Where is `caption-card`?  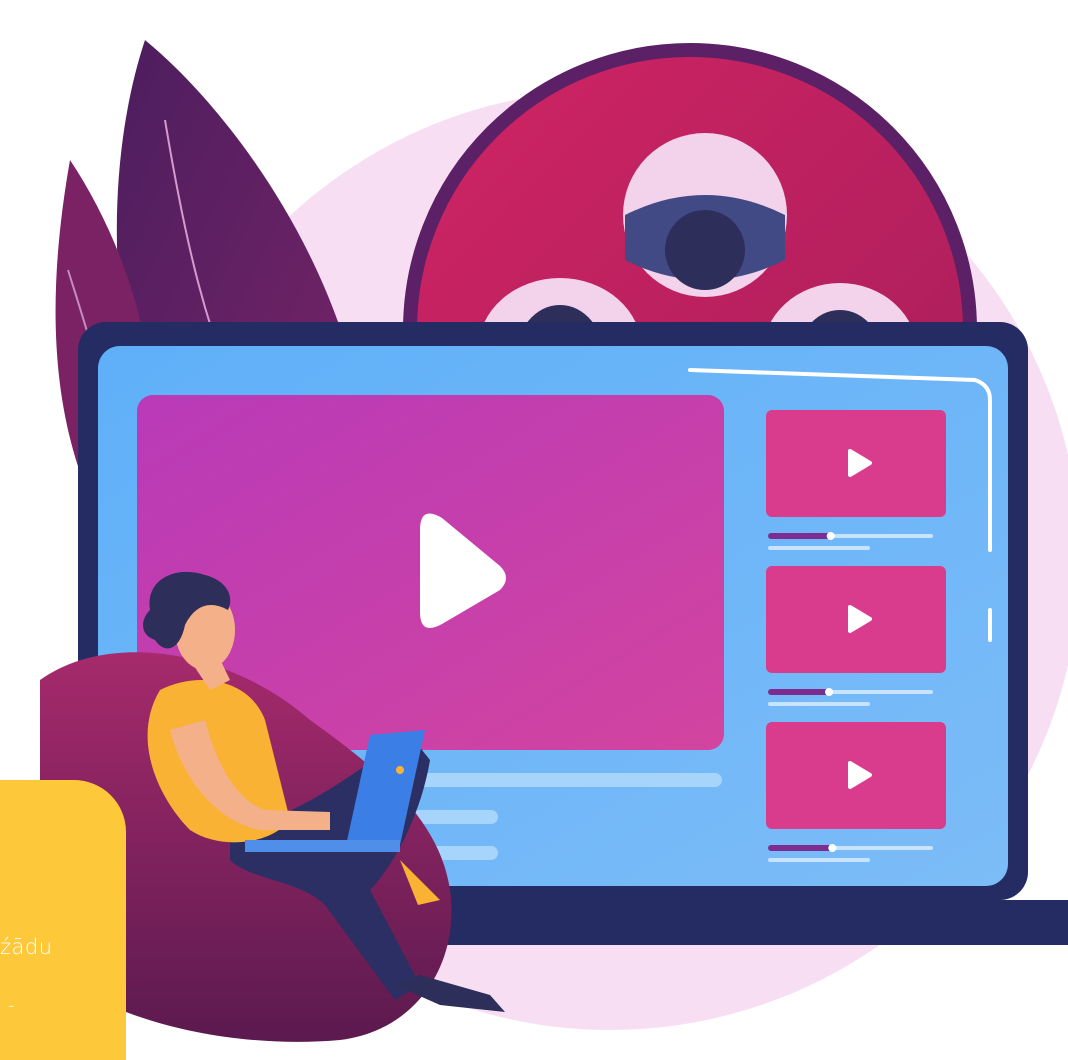
caption-card is located at coordinates (63, 920).